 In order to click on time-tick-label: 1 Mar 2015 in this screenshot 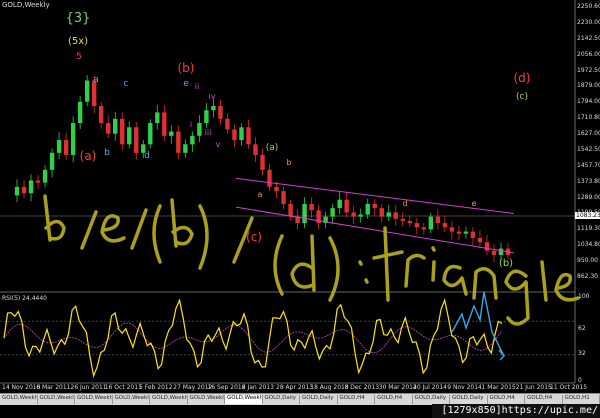, I will do `click(498, 387)`.